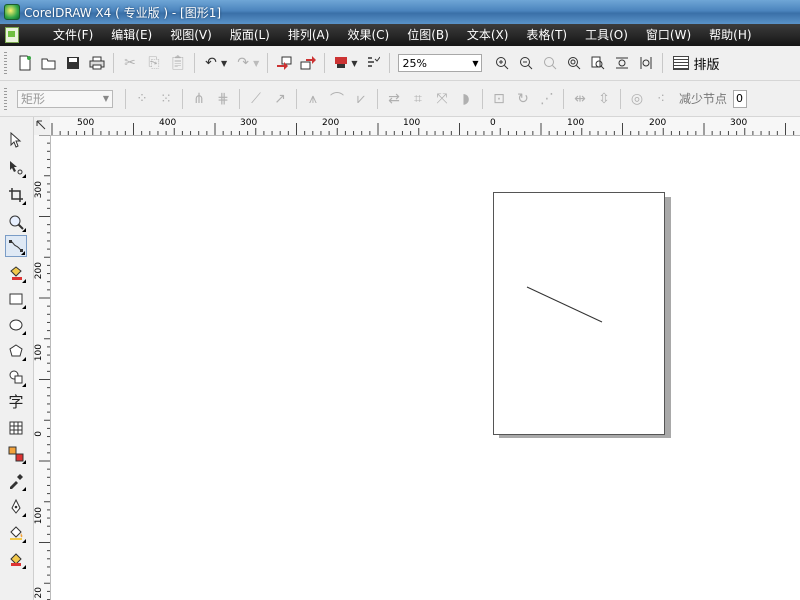 The image size is (800, 600). What do you see at coordinates (579, 313) in the screenshot?
I see `drawing-page` at bounding box center [579, 313].